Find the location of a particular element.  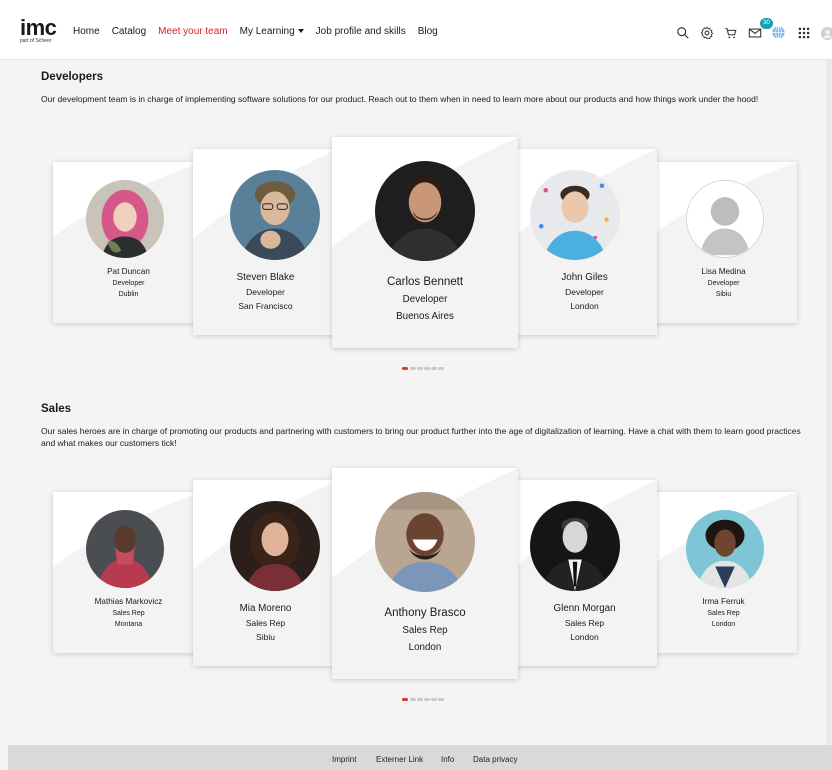

member-info: Pat Duncan Developer Dublin is located at coordinates (128, 283).